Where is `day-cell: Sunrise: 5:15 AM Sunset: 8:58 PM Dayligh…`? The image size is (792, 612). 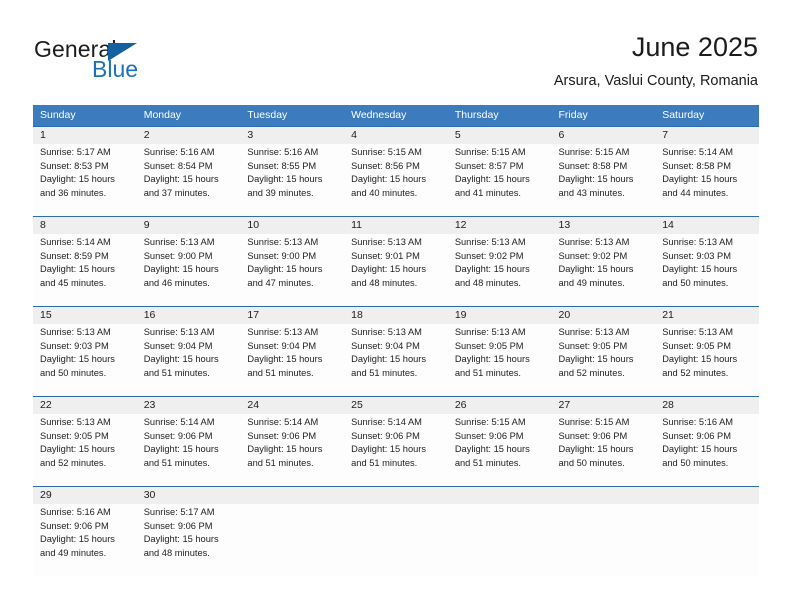 day-cell: Sunrise: 5:15 AM Sunset: 8:58 PM Dayligh… is located at coordinates (604, 180).